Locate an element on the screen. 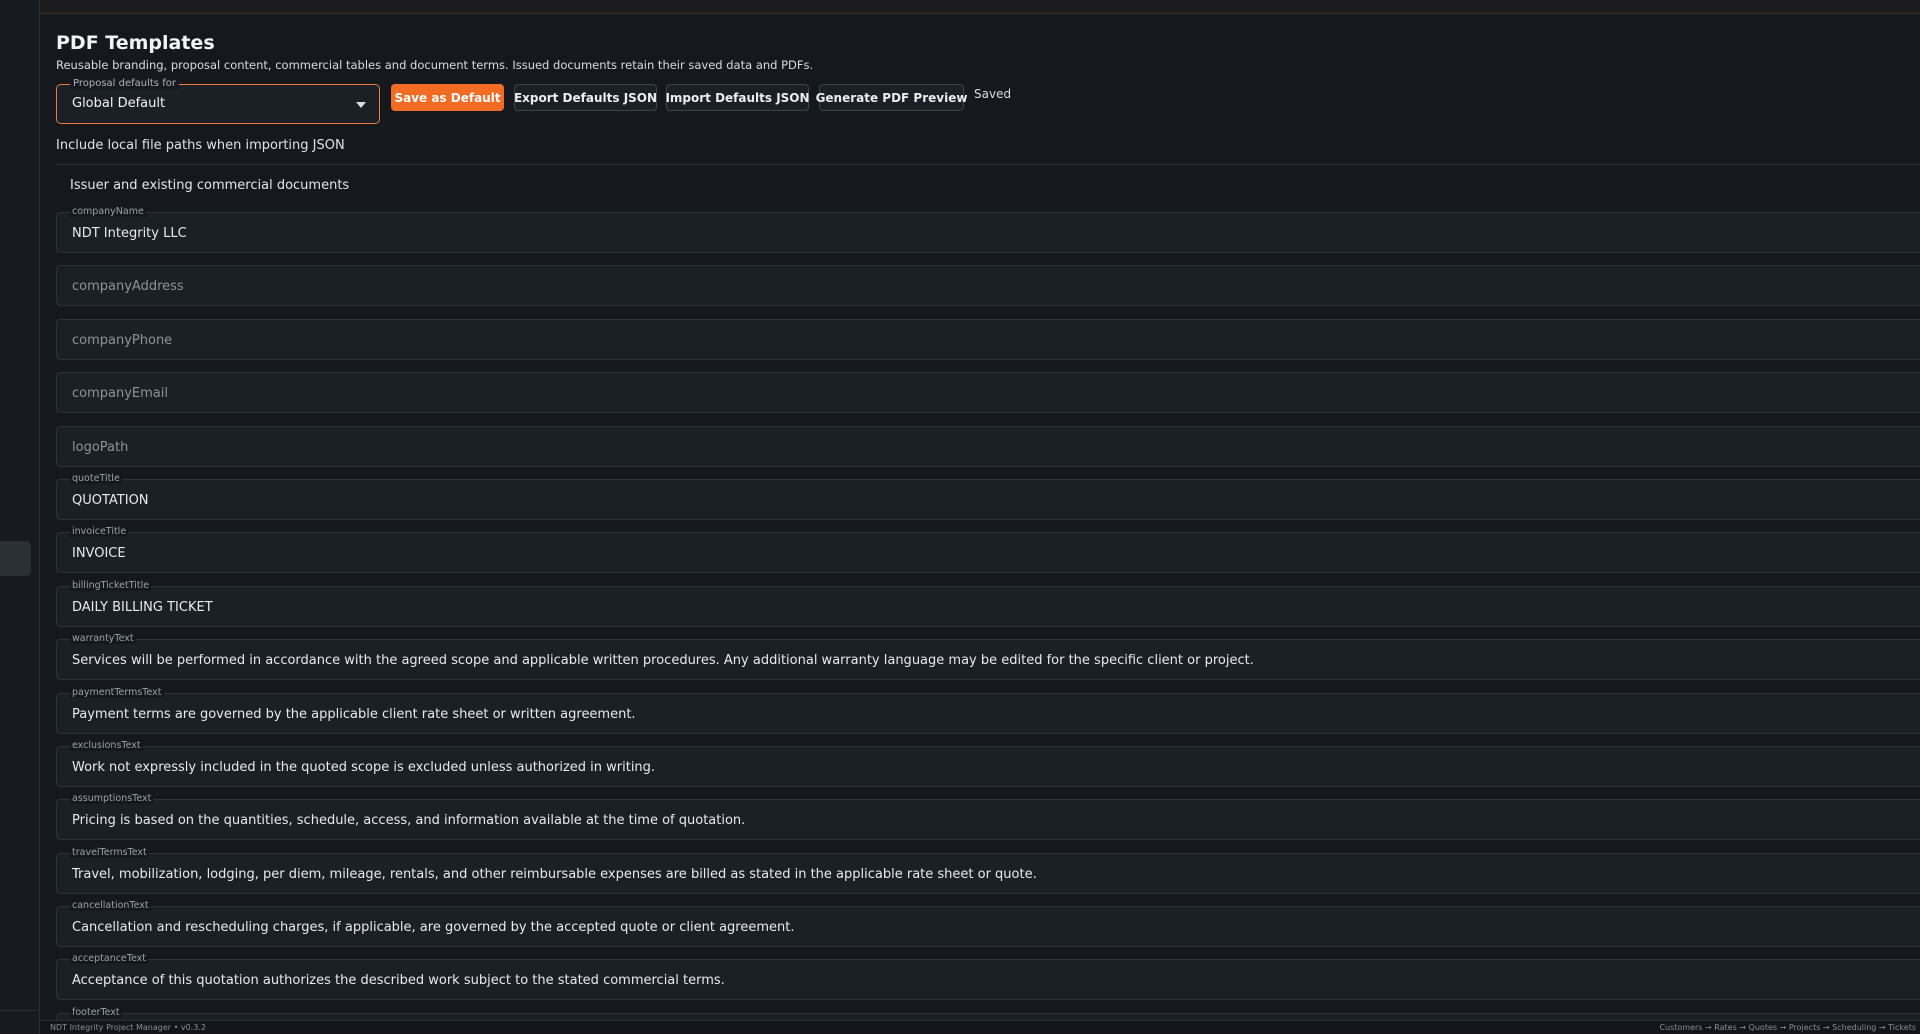 Image resolution: width=1920 pixels, height=1034 pixels. field-label: exclusionsText is located at coordinates (106, 745).